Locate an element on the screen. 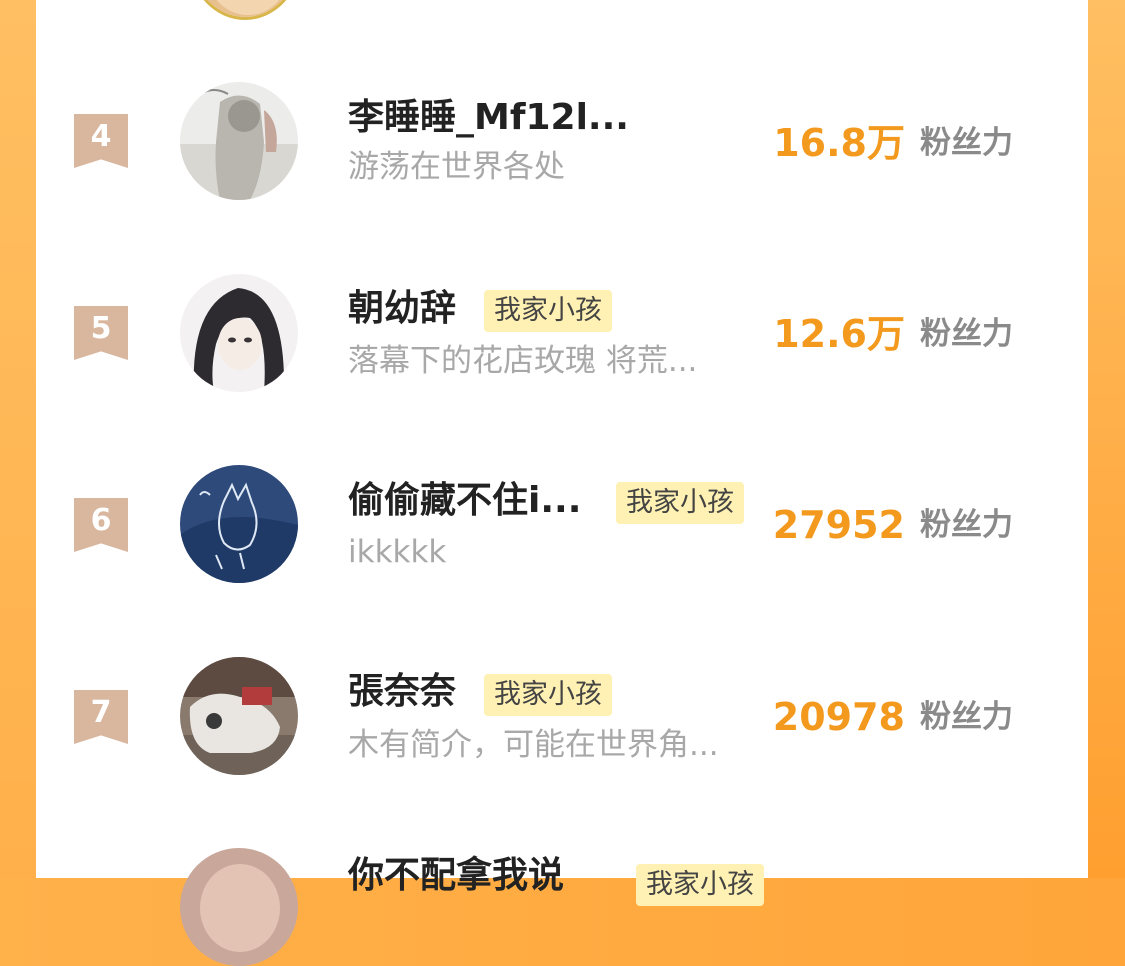  fan-power-value: 16.8万 is located at coordinates (839, 143).